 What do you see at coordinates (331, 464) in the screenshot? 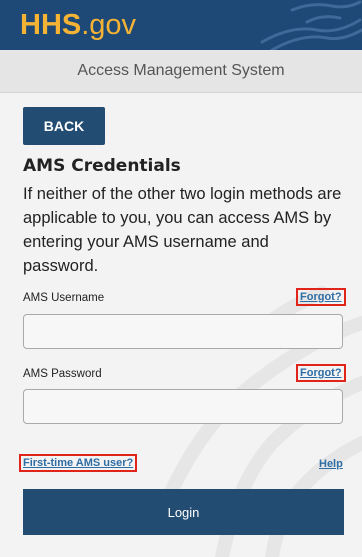
I see `help-link: Help` at bounding box center [331, 464].